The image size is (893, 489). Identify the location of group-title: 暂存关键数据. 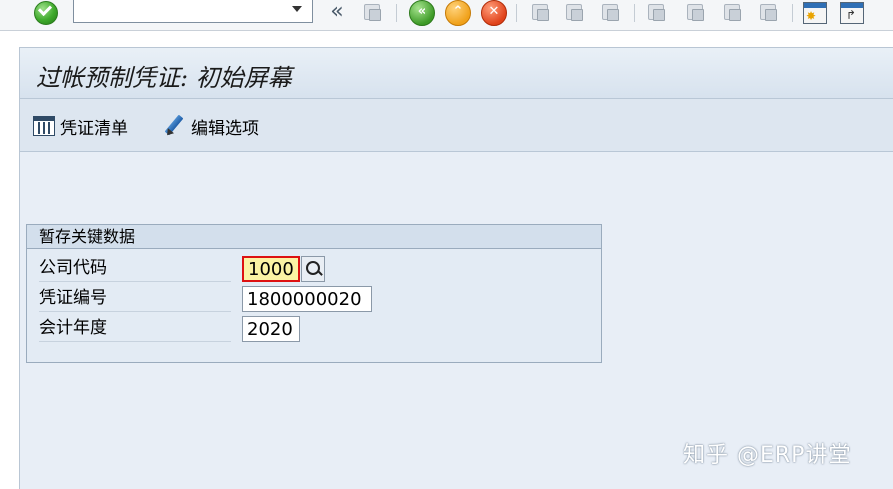
(314, 237).